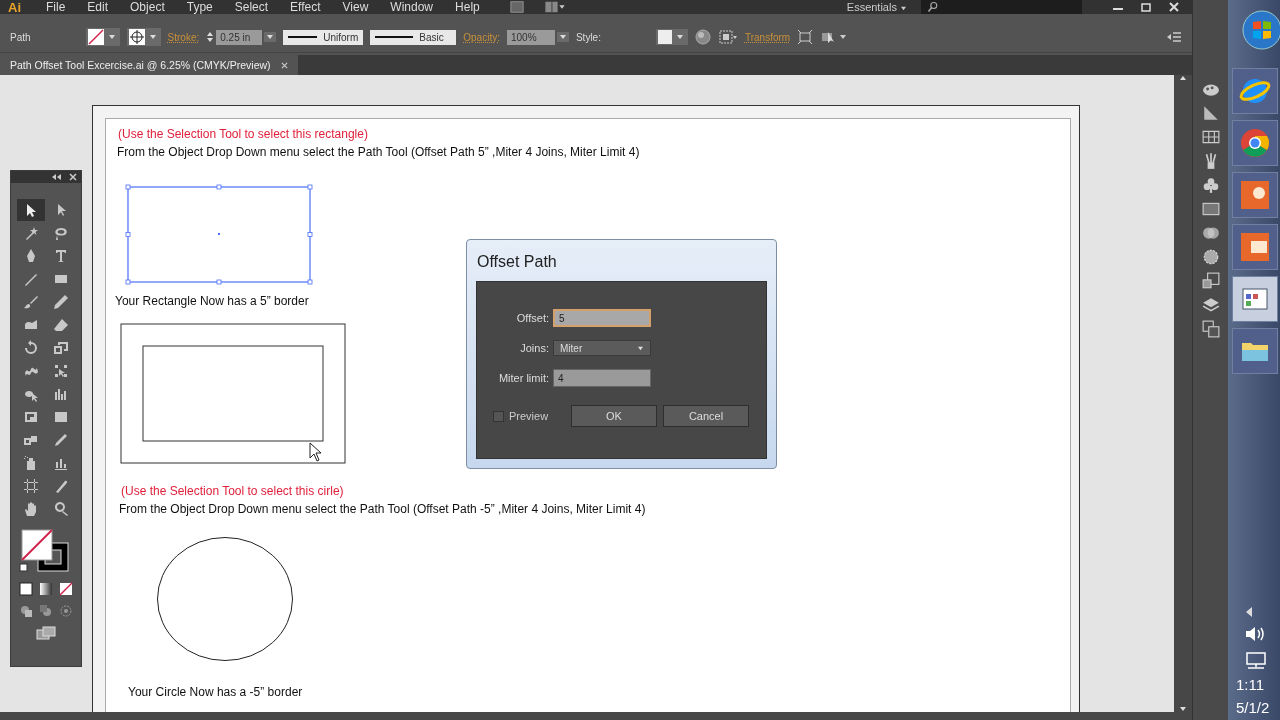 This screenshot has width=1280, height=720. Describe the element at coordinates (31, 509) in the screenshot. I see `hand-icon` at that location.